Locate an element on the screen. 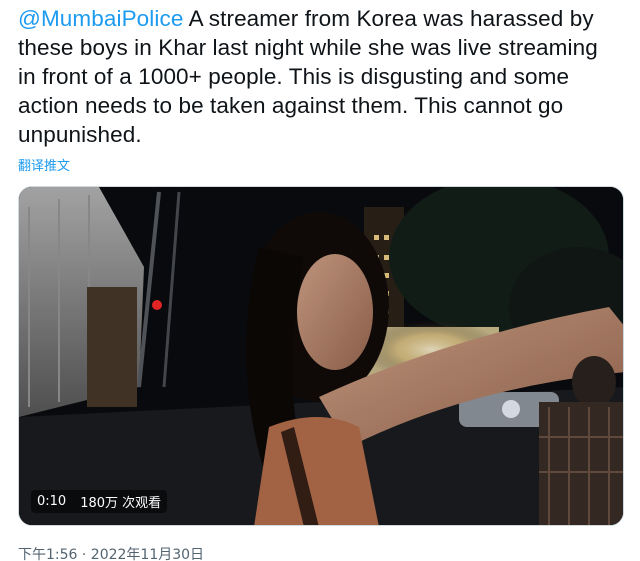 This screenshot has height=561, width=640. mention-link: @MumbaiPolice is located at coordinates (100, 18).